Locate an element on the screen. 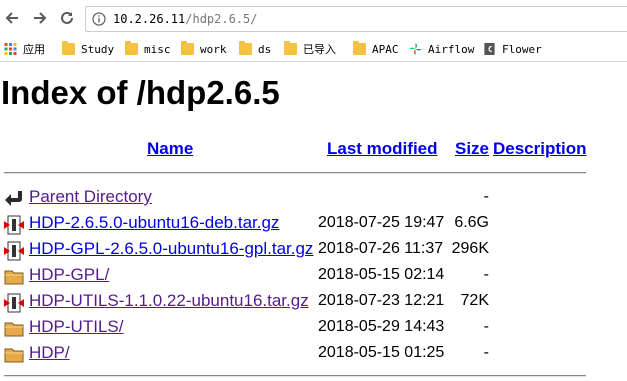  file-link: Parent Directory is located at coordinates (90, 197).